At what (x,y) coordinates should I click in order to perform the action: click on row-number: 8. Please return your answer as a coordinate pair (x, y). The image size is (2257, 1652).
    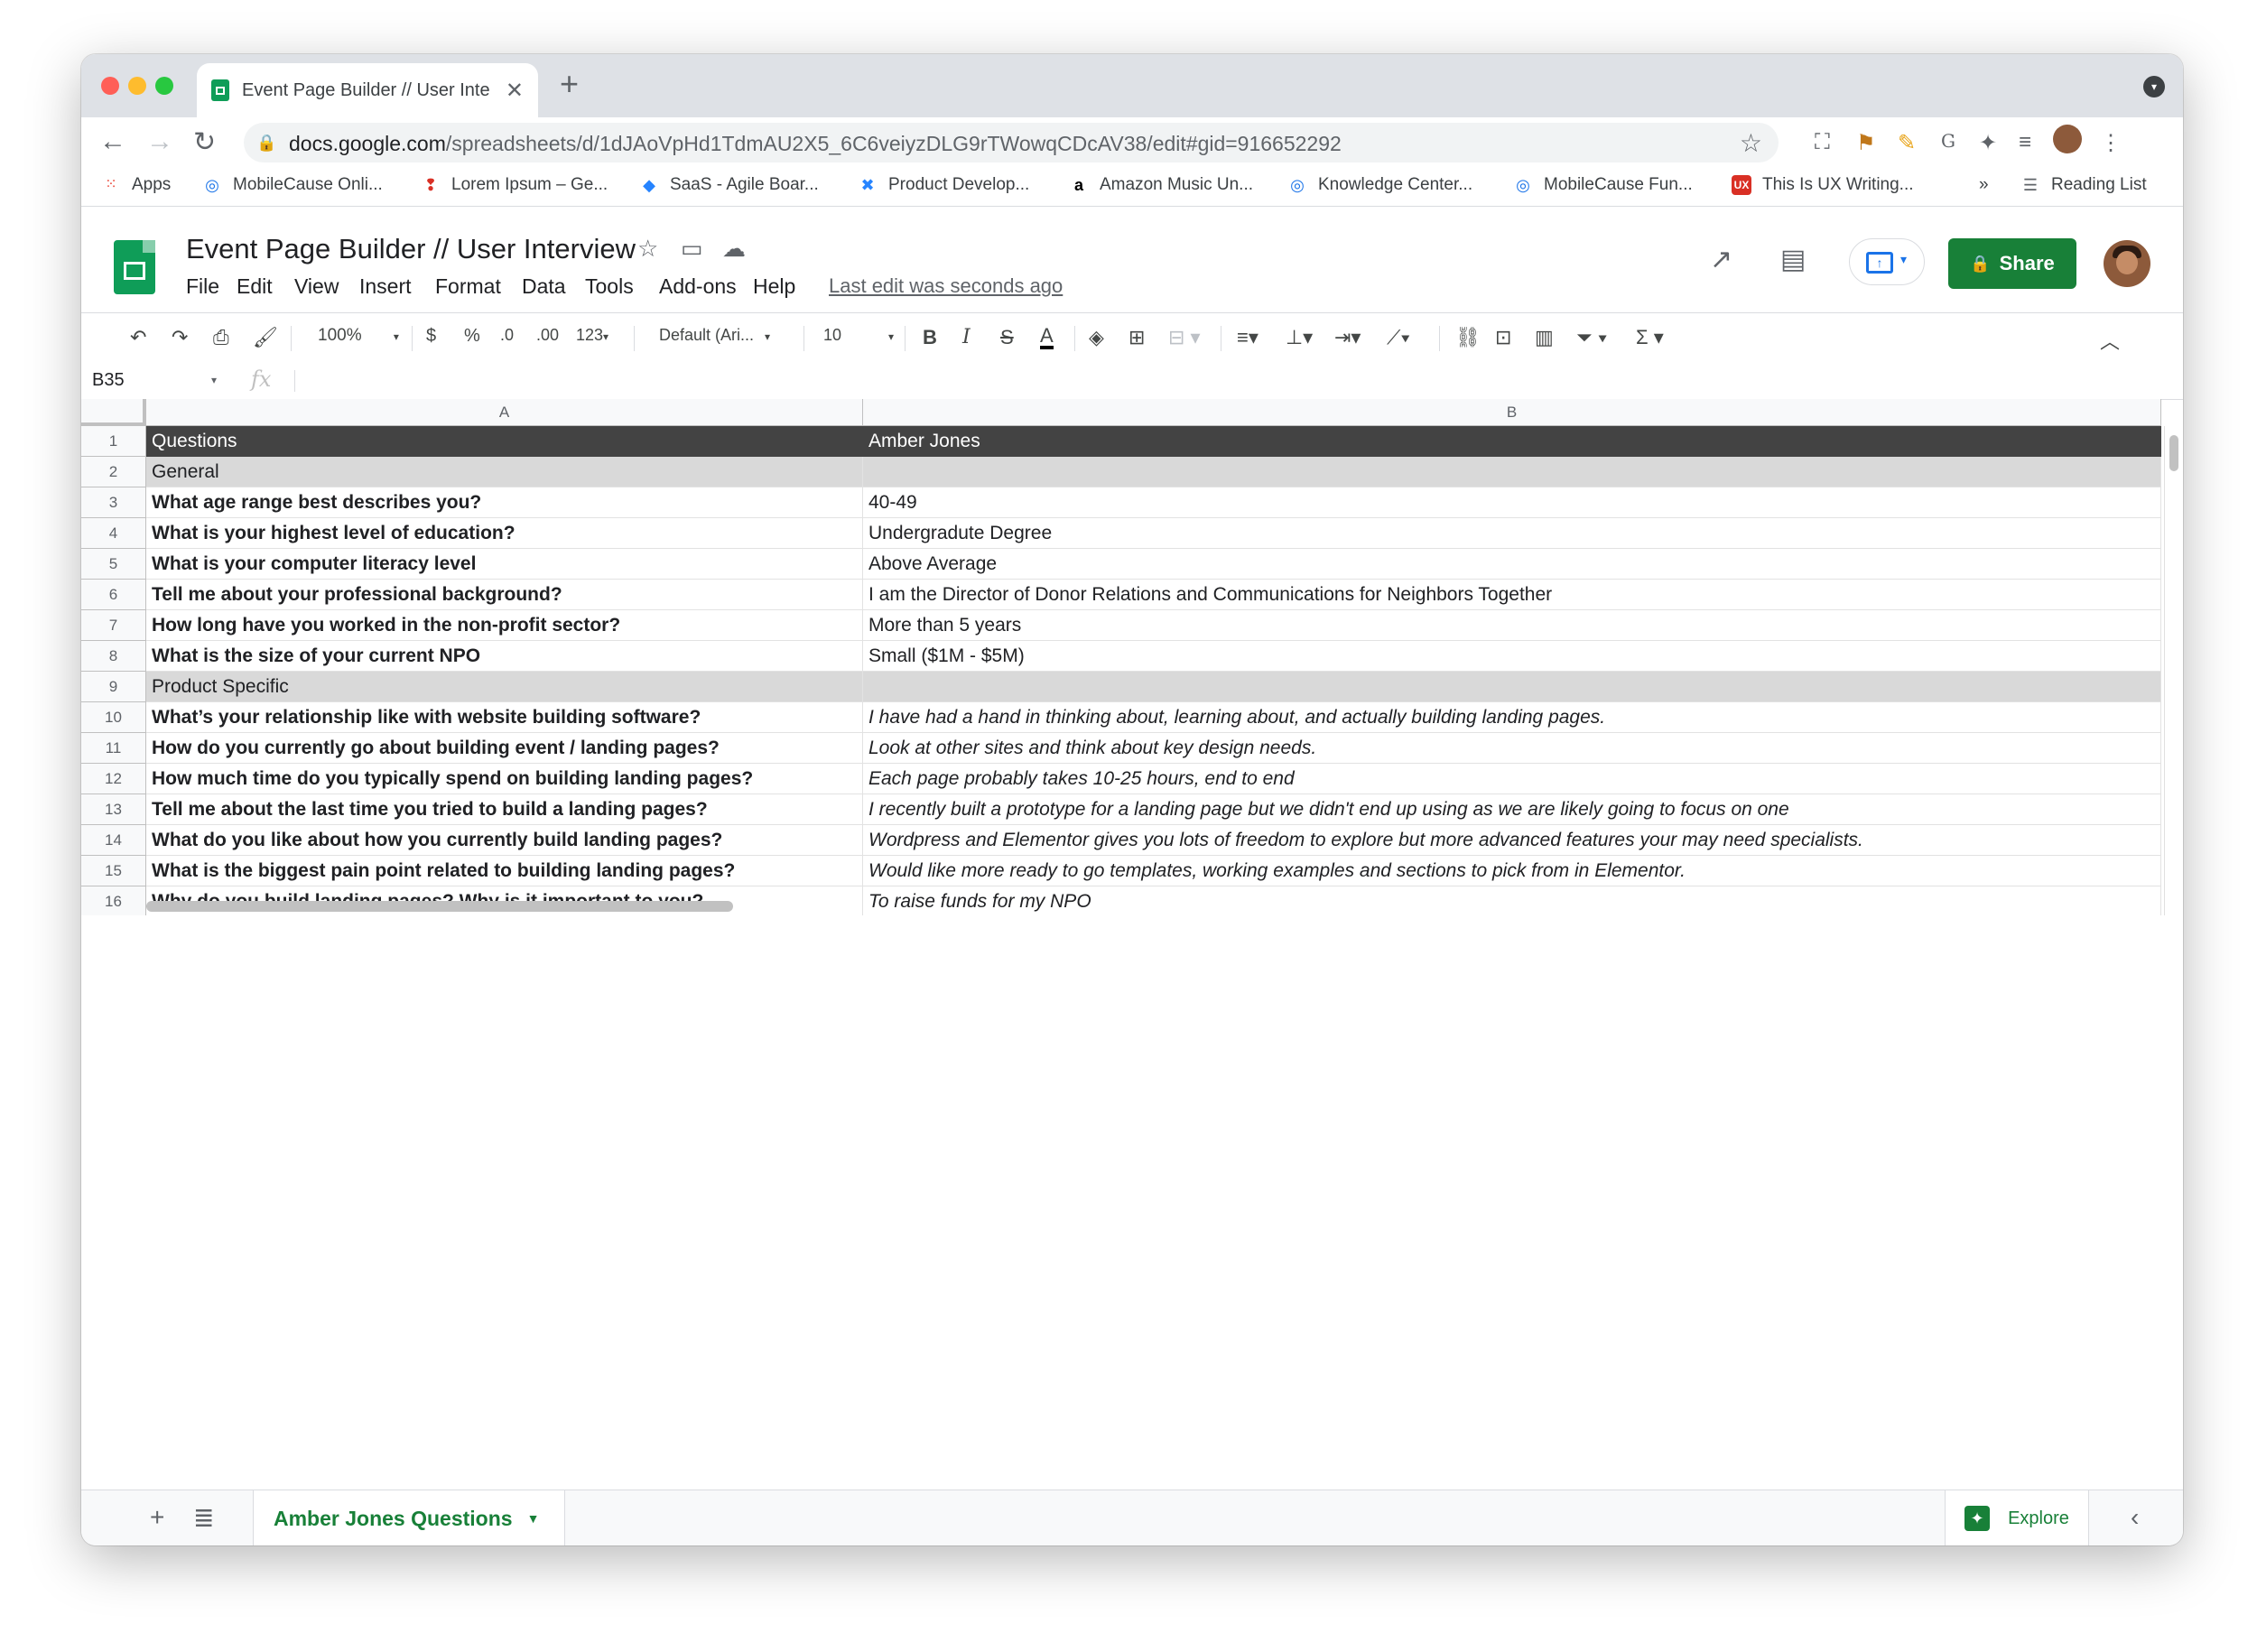
    Looking at the image, I should click on (114, 656).